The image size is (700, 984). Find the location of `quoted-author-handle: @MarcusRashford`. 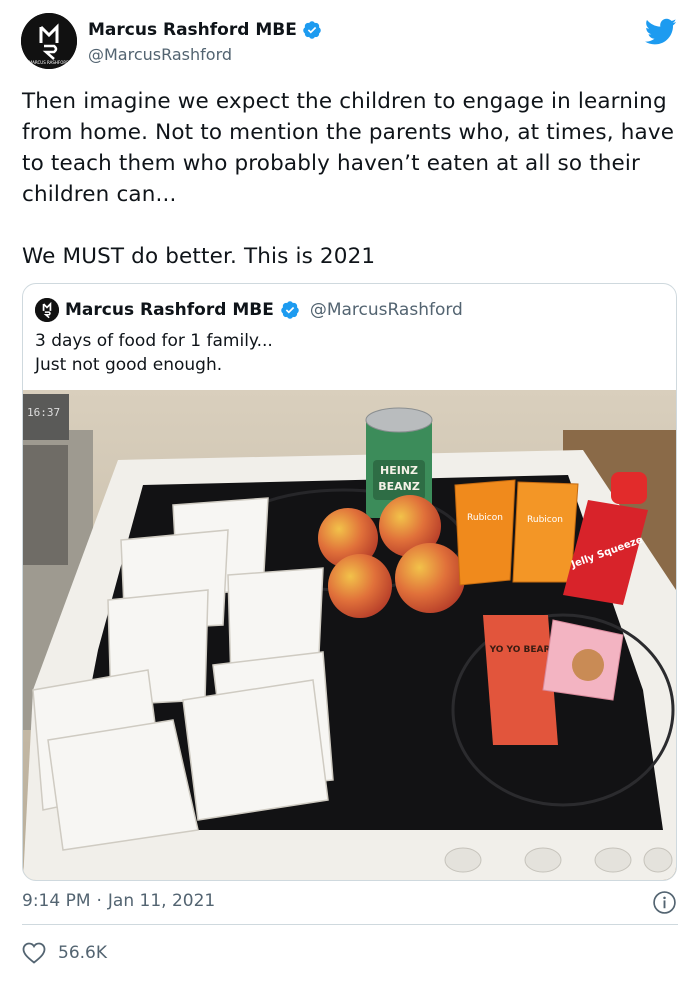

quoted-author-handle: @MarcusRashford is located at coordinates (386, 310).